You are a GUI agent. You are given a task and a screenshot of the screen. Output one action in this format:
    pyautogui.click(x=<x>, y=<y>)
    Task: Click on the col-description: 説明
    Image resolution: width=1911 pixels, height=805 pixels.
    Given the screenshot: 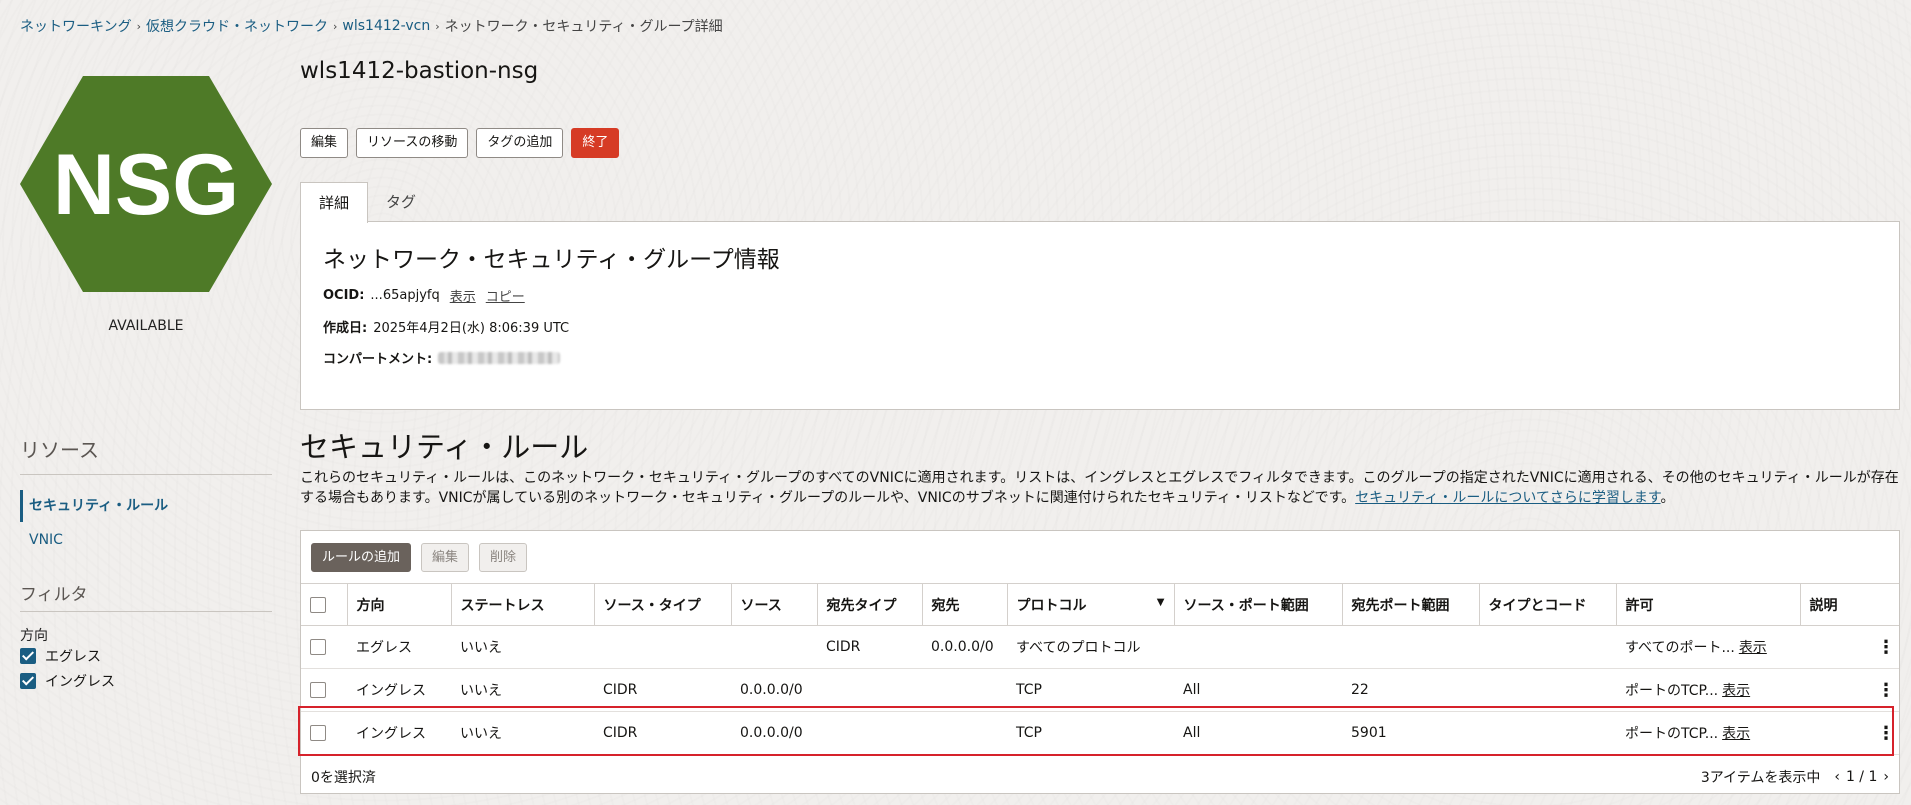 What is the action you would take?
    pyautogui.click(x=1849, y=604)
    